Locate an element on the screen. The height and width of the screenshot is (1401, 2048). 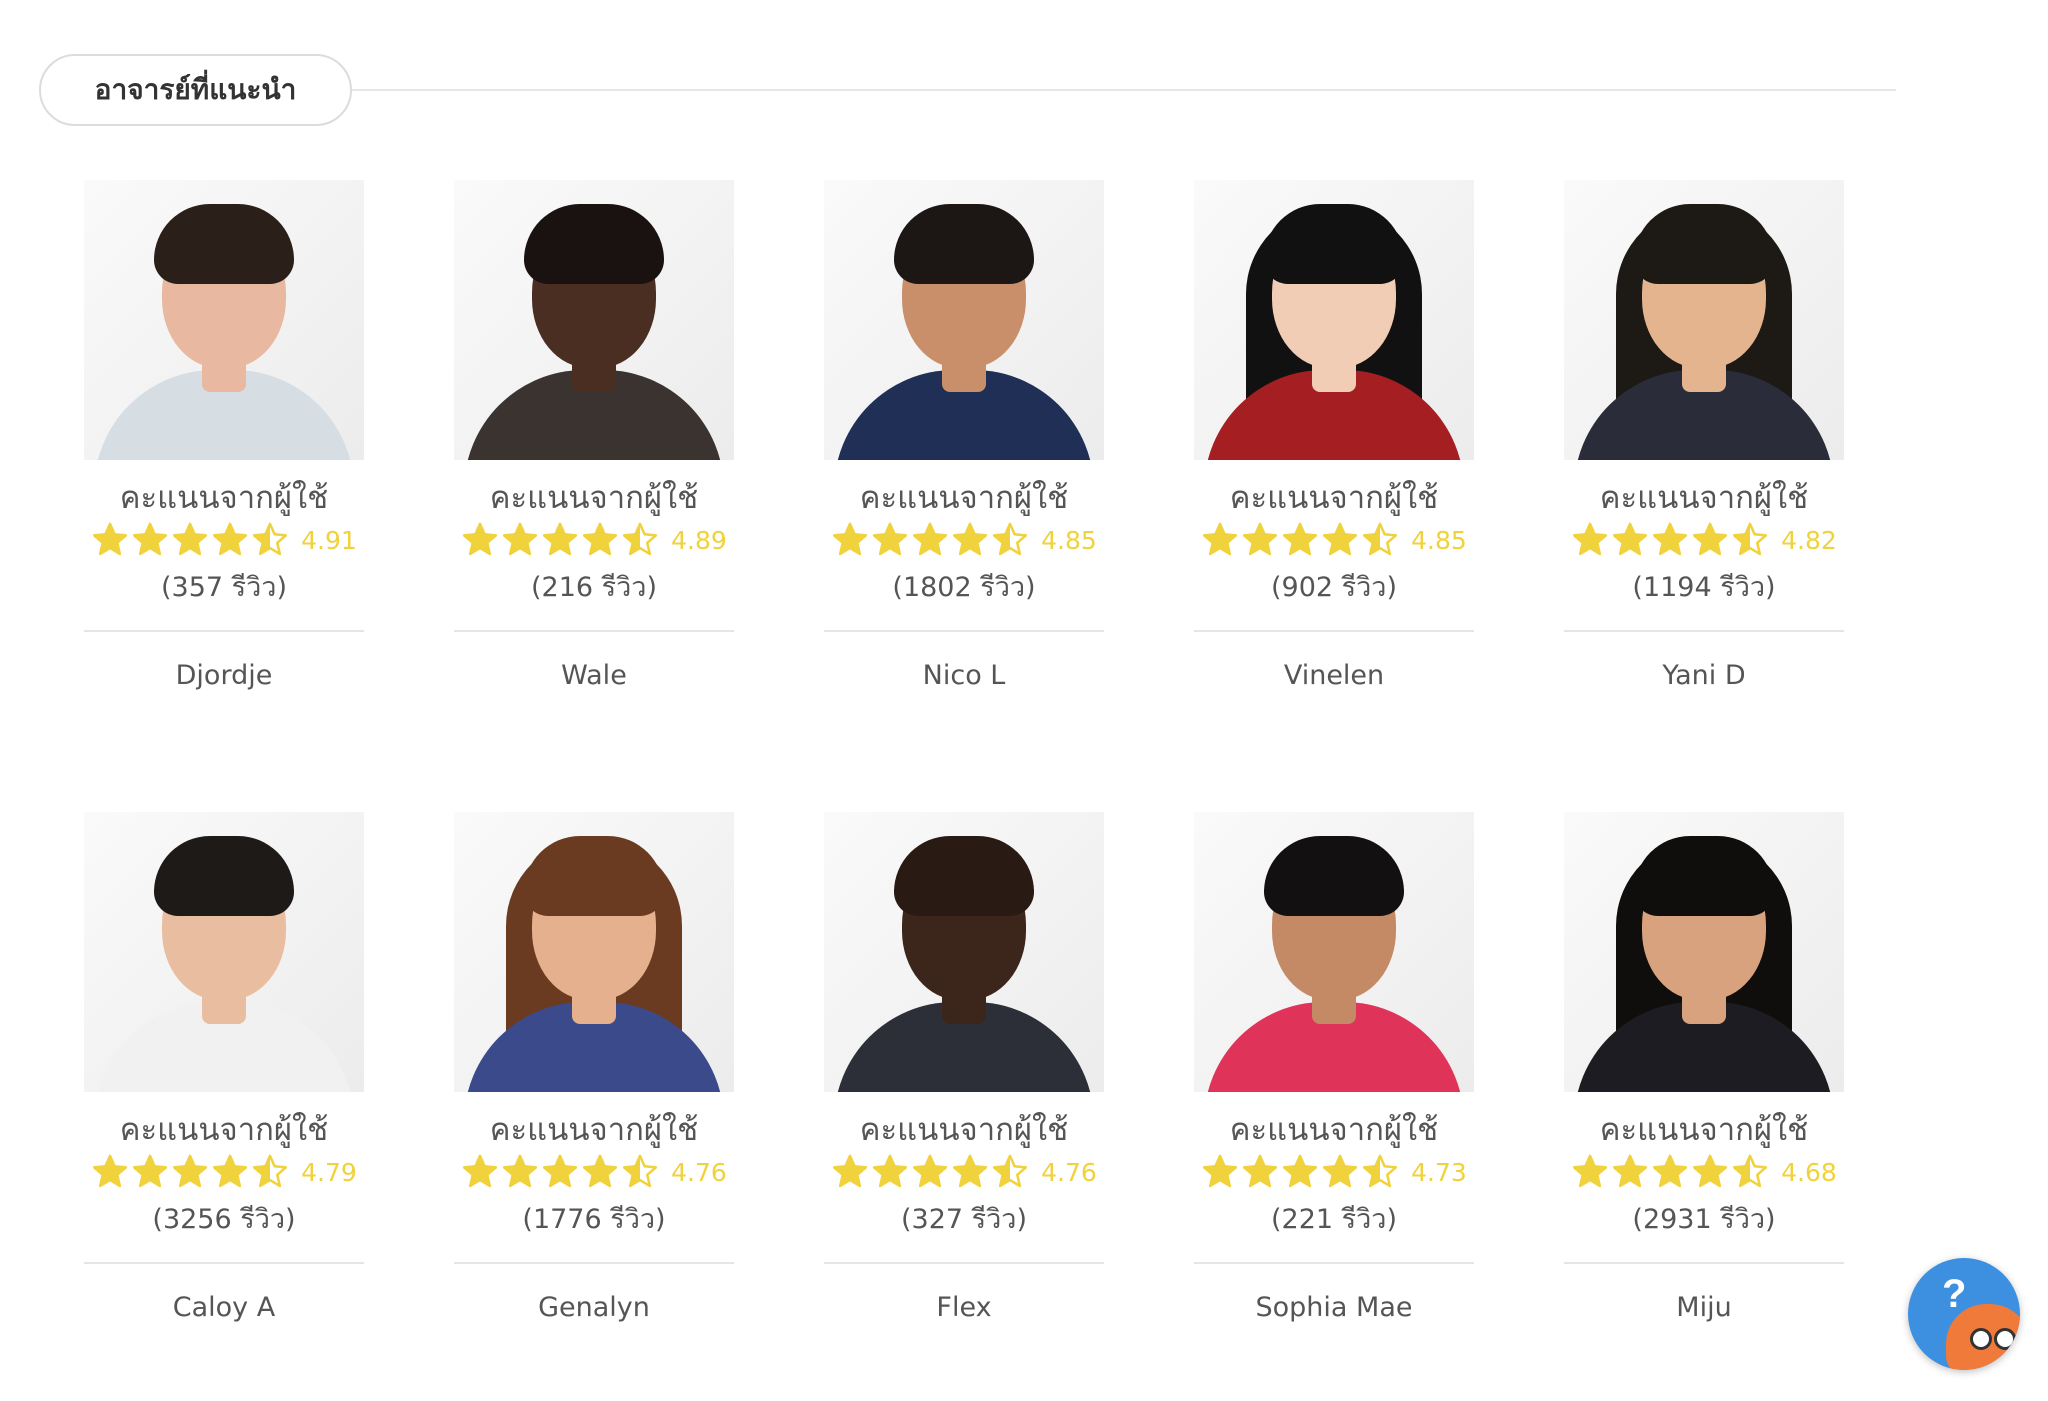
rating-score: 4.89 is located at coordinates (699, 540).